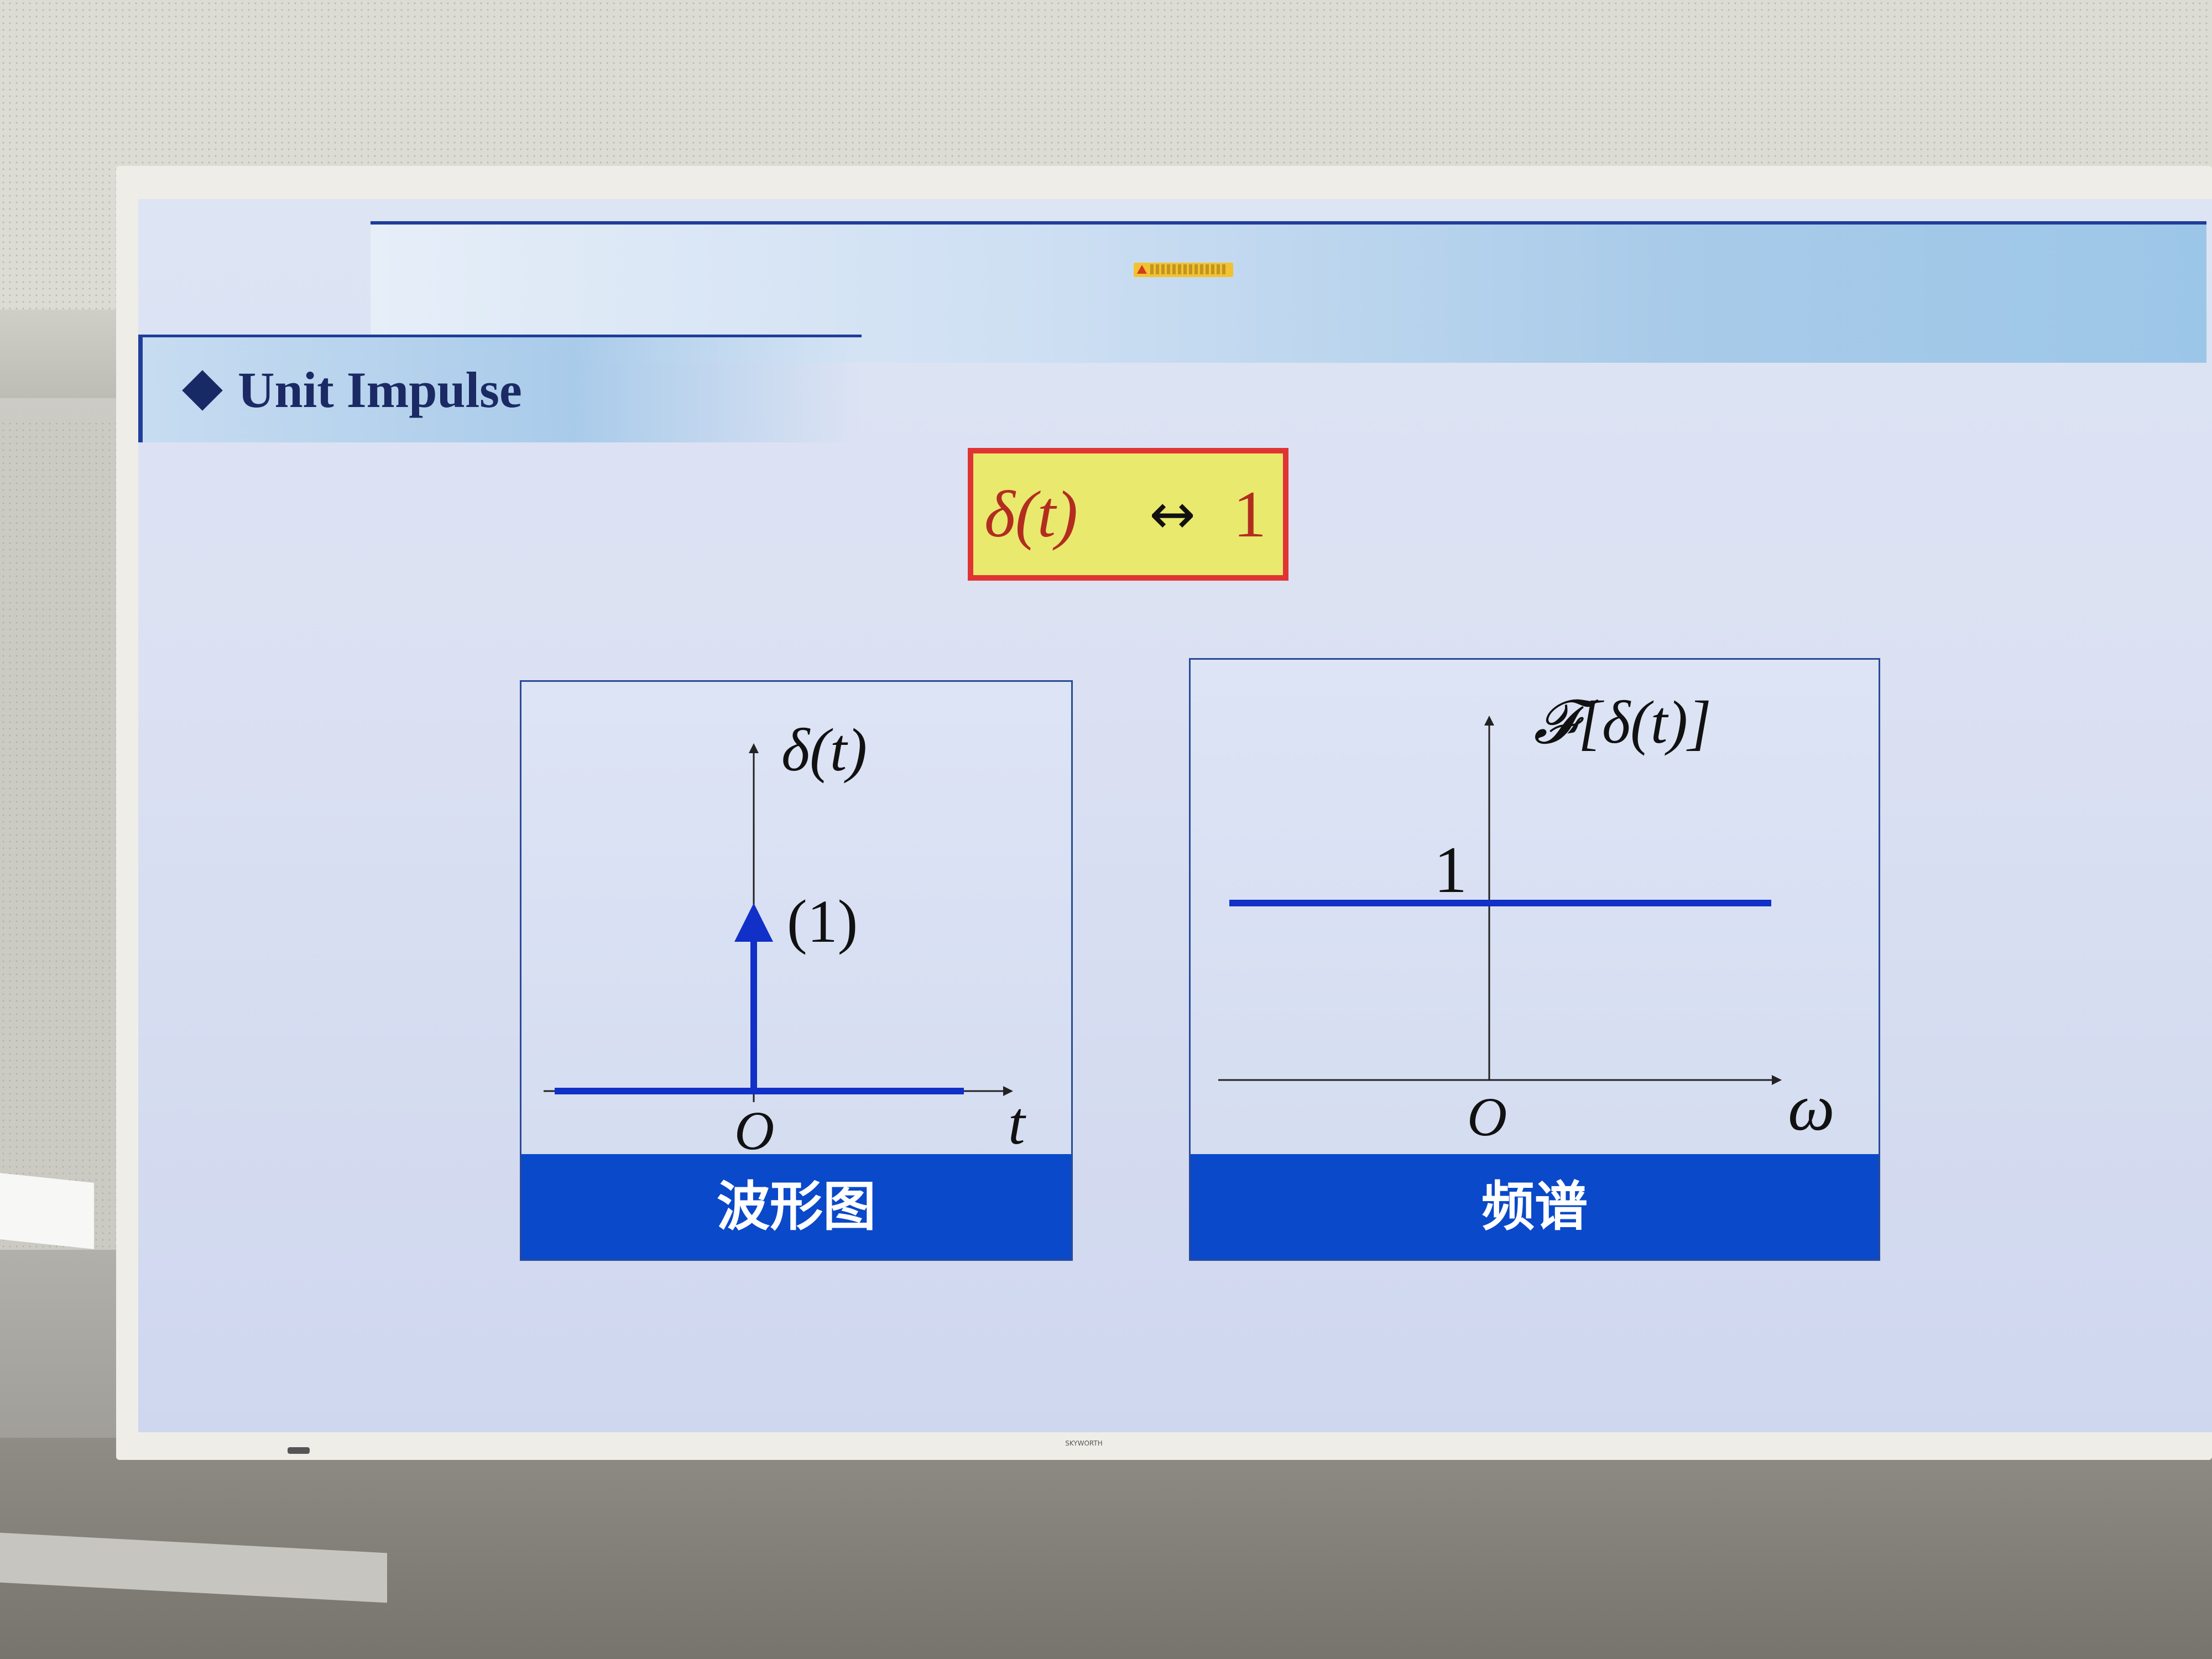  What do you see at coordinates (1451, 870) in the screenshot?
I see `spectrum-level-label: 1` at bounding box center [1451, 870].